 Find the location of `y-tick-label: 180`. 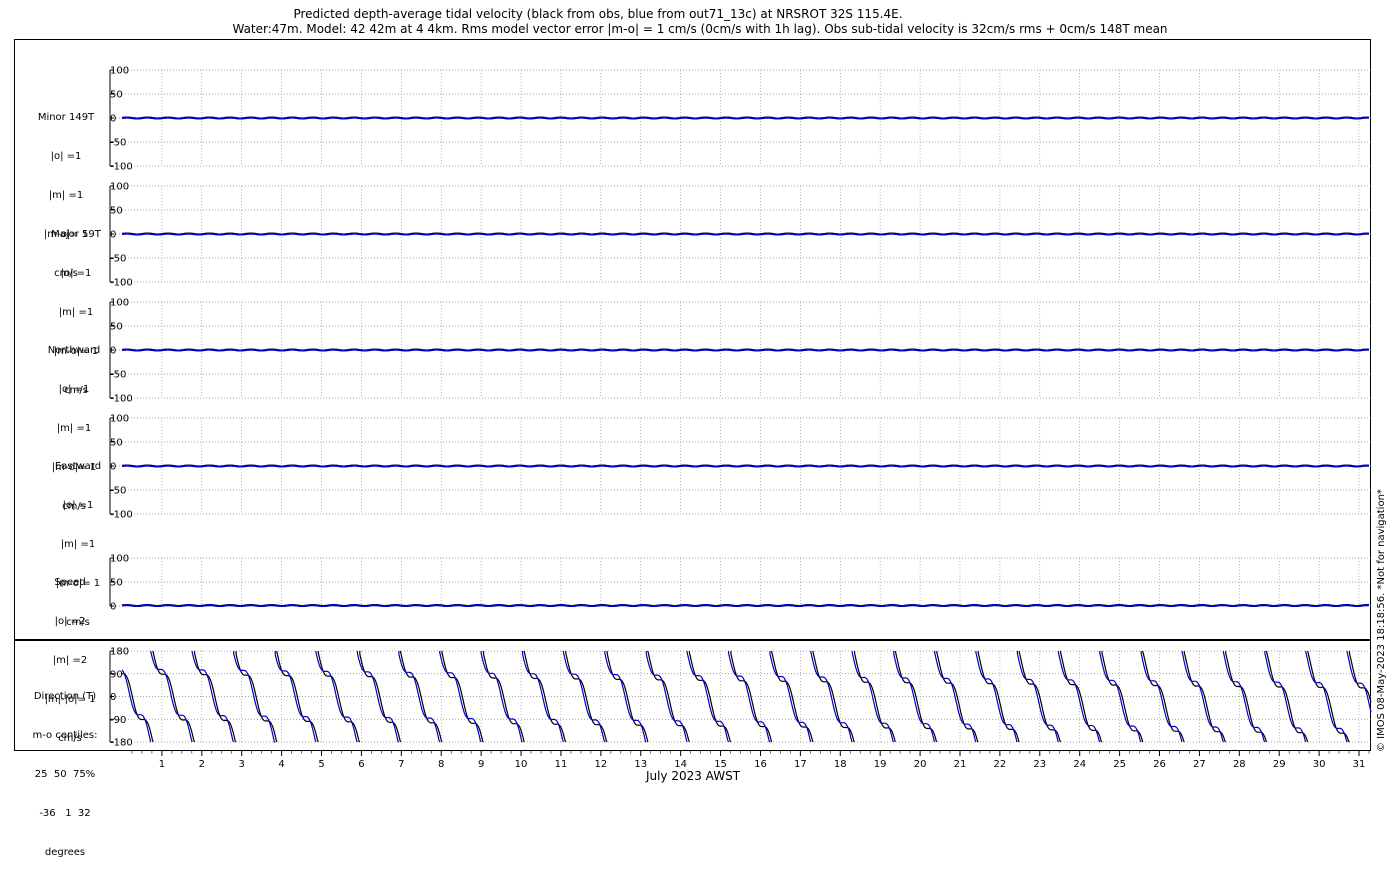

y-tick-label: 180 is located at coordinates (119, 652).